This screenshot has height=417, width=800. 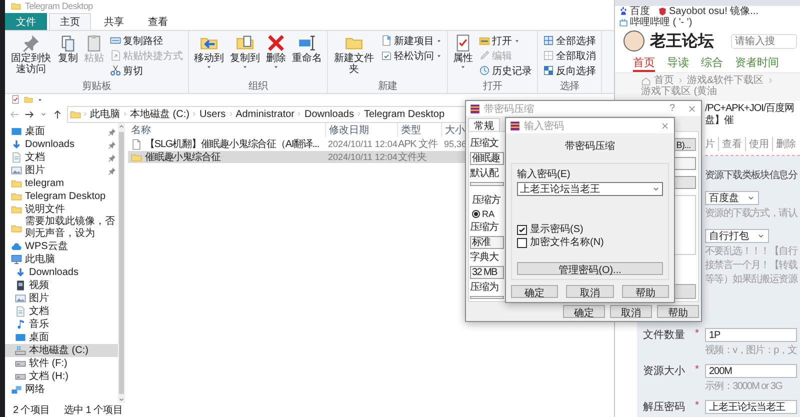 What do you see at coordinates (307, 49) in the screenshot?
I see `ribbon-button: 重命名` at bounding box center [307, 49].